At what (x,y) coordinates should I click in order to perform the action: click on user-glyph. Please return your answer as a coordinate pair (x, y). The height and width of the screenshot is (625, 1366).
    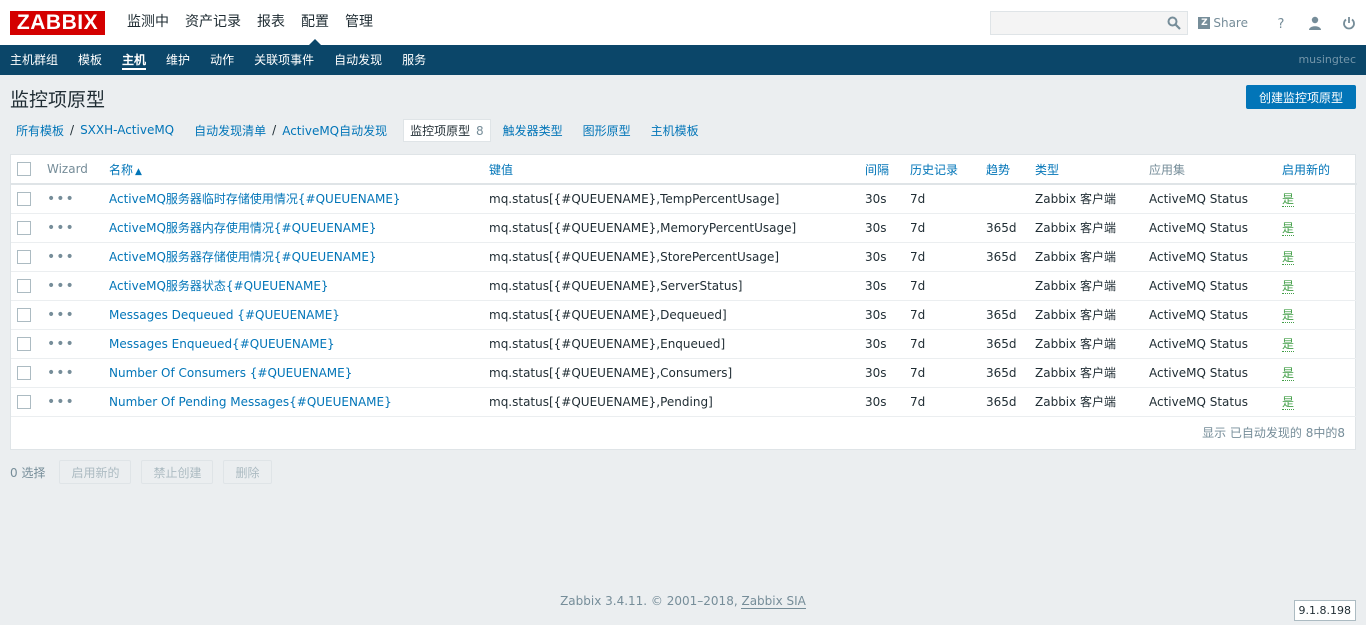
    Looking at the image, I should click on (1315, 23).